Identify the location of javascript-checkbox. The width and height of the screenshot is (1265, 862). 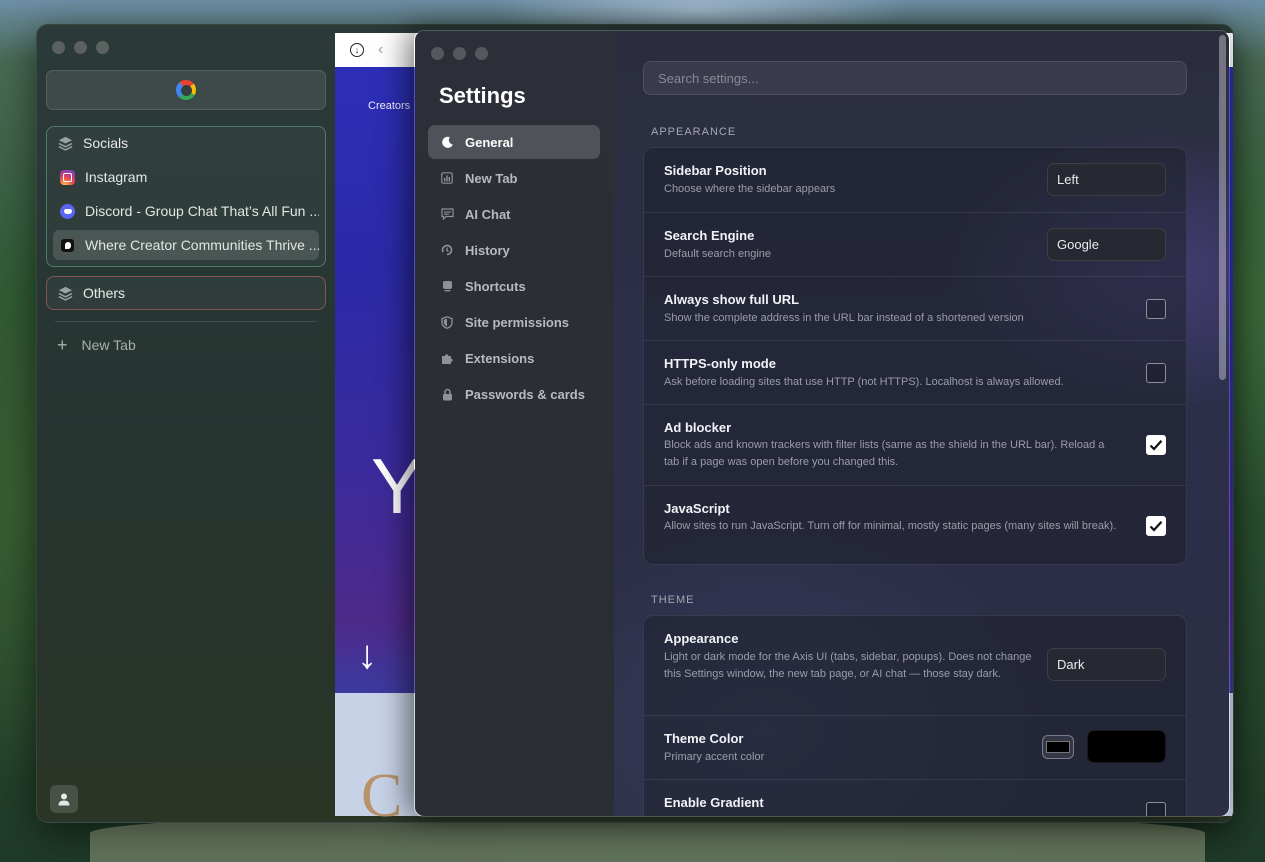
(1156, 526).